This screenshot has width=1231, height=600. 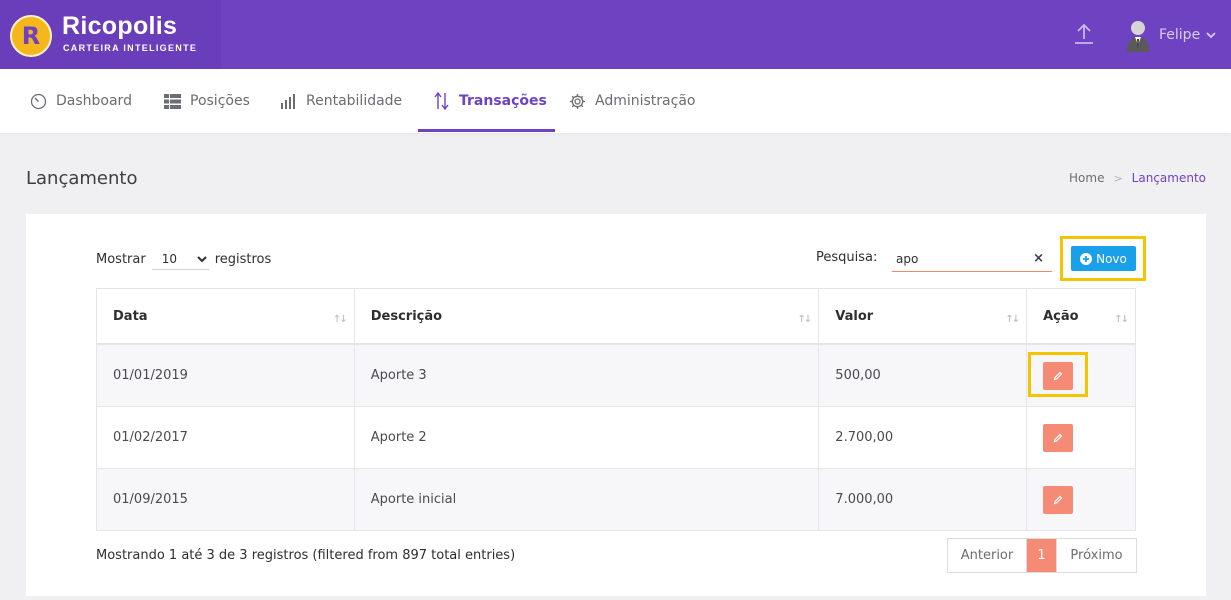 I want to click on nav-administracao-label: Administração, so click(x=645, y=101).